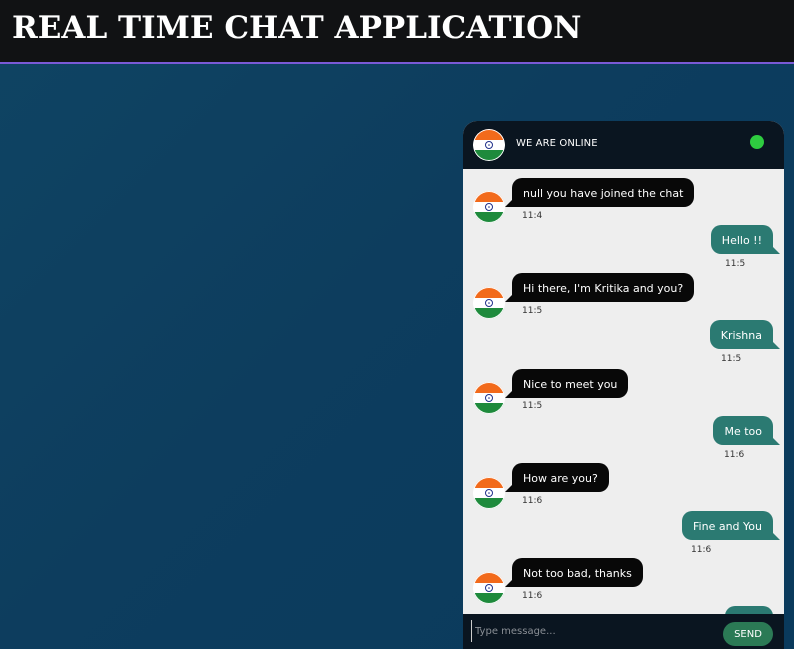 The height and width of the screenshot is (649, 794). What do you see at coordinates (297, 28) in the screenshot?
I see `app-title: REAL TIME CHAT APPLICATION` at bounding box center [297, 28].